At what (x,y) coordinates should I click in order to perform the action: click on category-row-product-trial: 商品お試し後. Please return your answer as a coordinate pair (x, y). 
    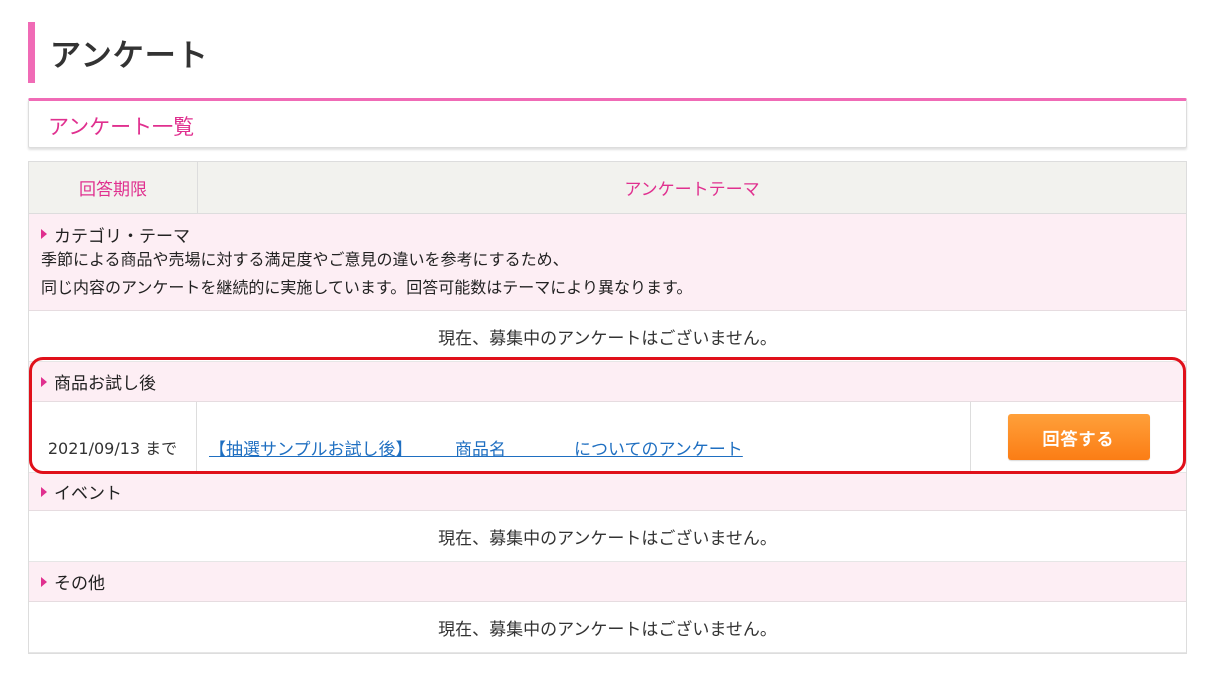
    Looking at the image, I should click on (607, 382).